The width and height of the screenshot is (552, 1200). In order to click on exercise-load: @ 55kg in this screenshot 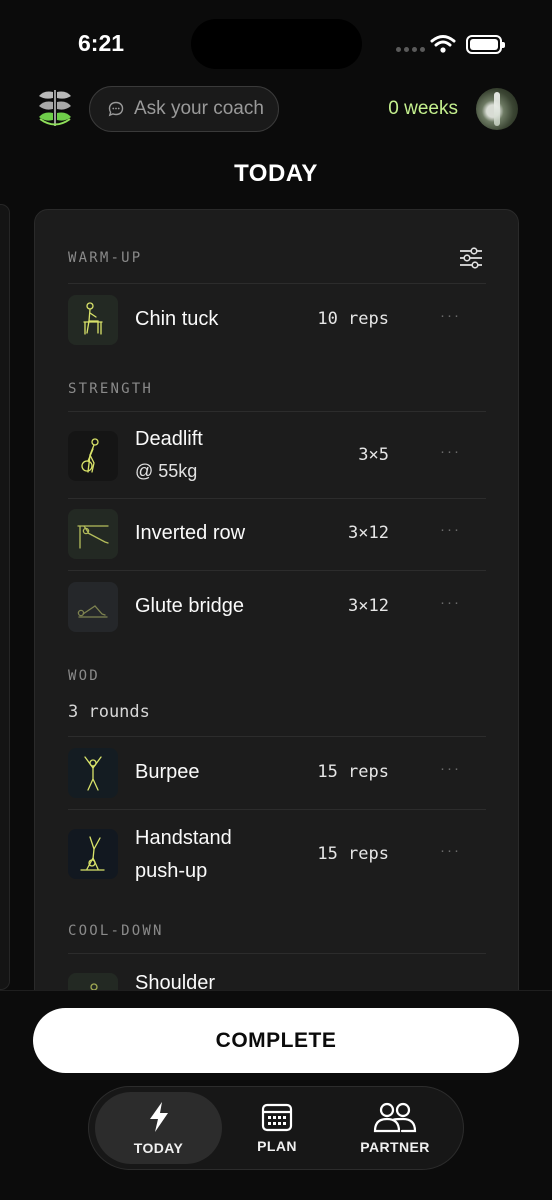, I will do `click(166, 471)`.